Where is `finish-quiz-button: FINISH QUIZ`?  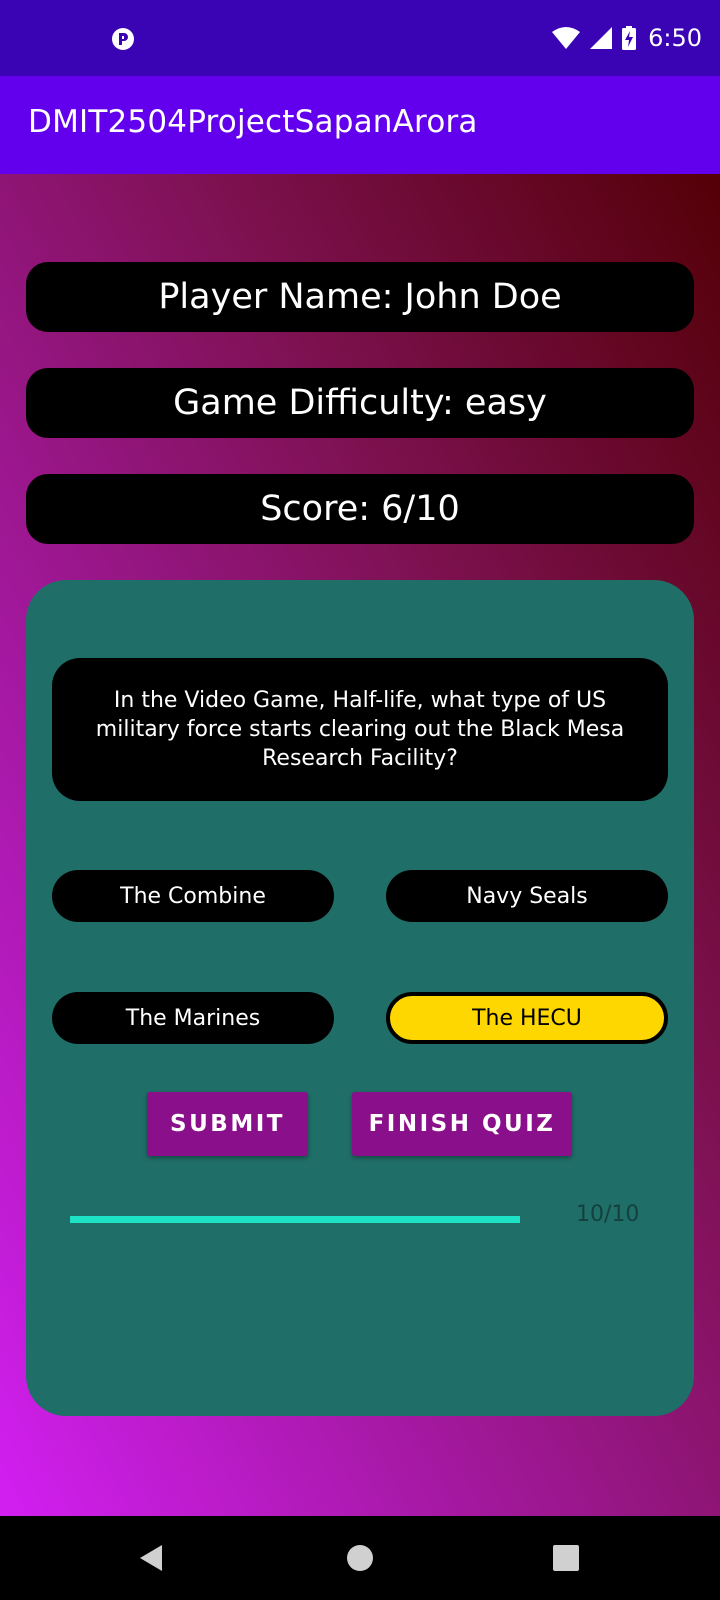 finish-quiz-button: FINISH QUIZ is located at coordinates (462, 1124).